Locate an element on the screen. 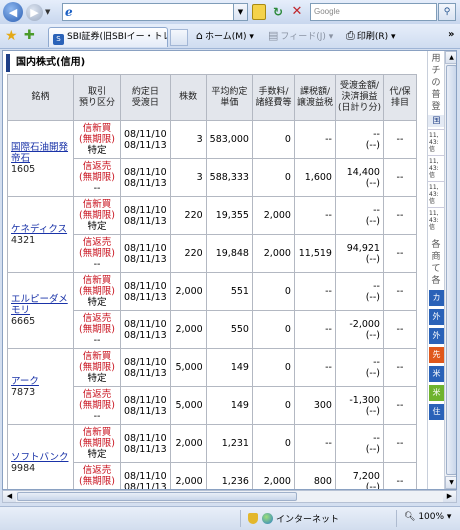  home-button: ⌂ ホーム(M) ▾ is located at coordinates (225, 35).